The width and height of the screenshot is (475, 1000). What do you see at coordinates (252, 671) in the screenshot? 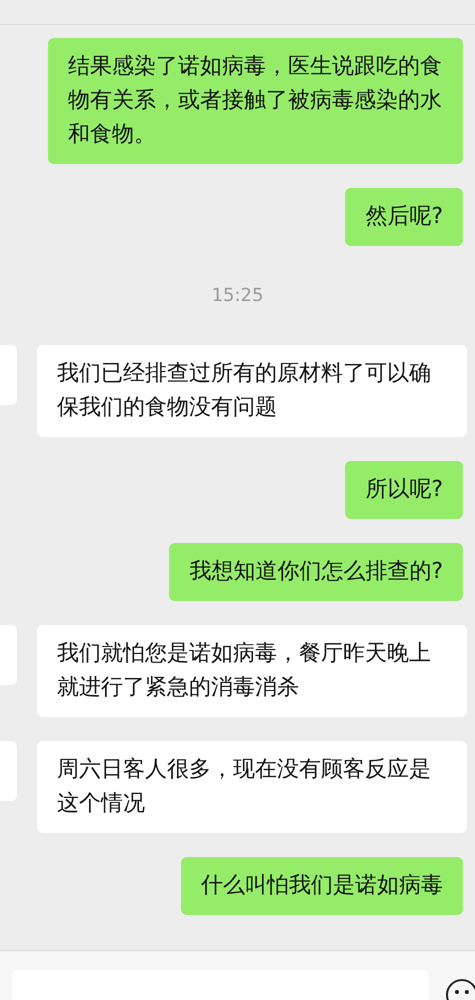
I see `received-message-bubble: 我们就怕您是诺如病毒，餐厅昨天晚上就进行了紧急的消毒消杀` at bounding box center [252, 671].